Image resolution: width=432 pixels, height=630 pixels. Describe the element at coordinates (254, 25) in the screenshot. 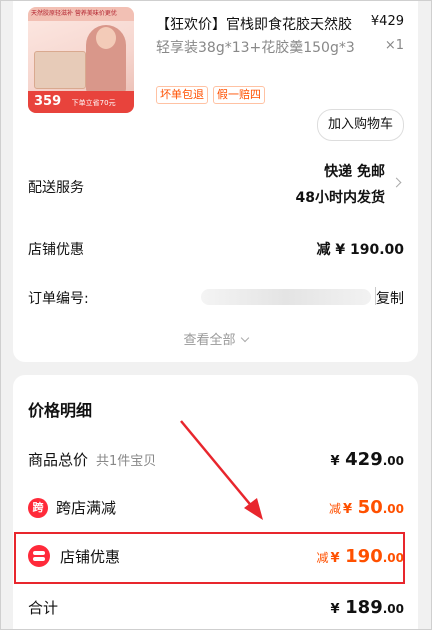

I see `product-title-main: 【狂欢价】官栈即食花胶天然胶` at that location.